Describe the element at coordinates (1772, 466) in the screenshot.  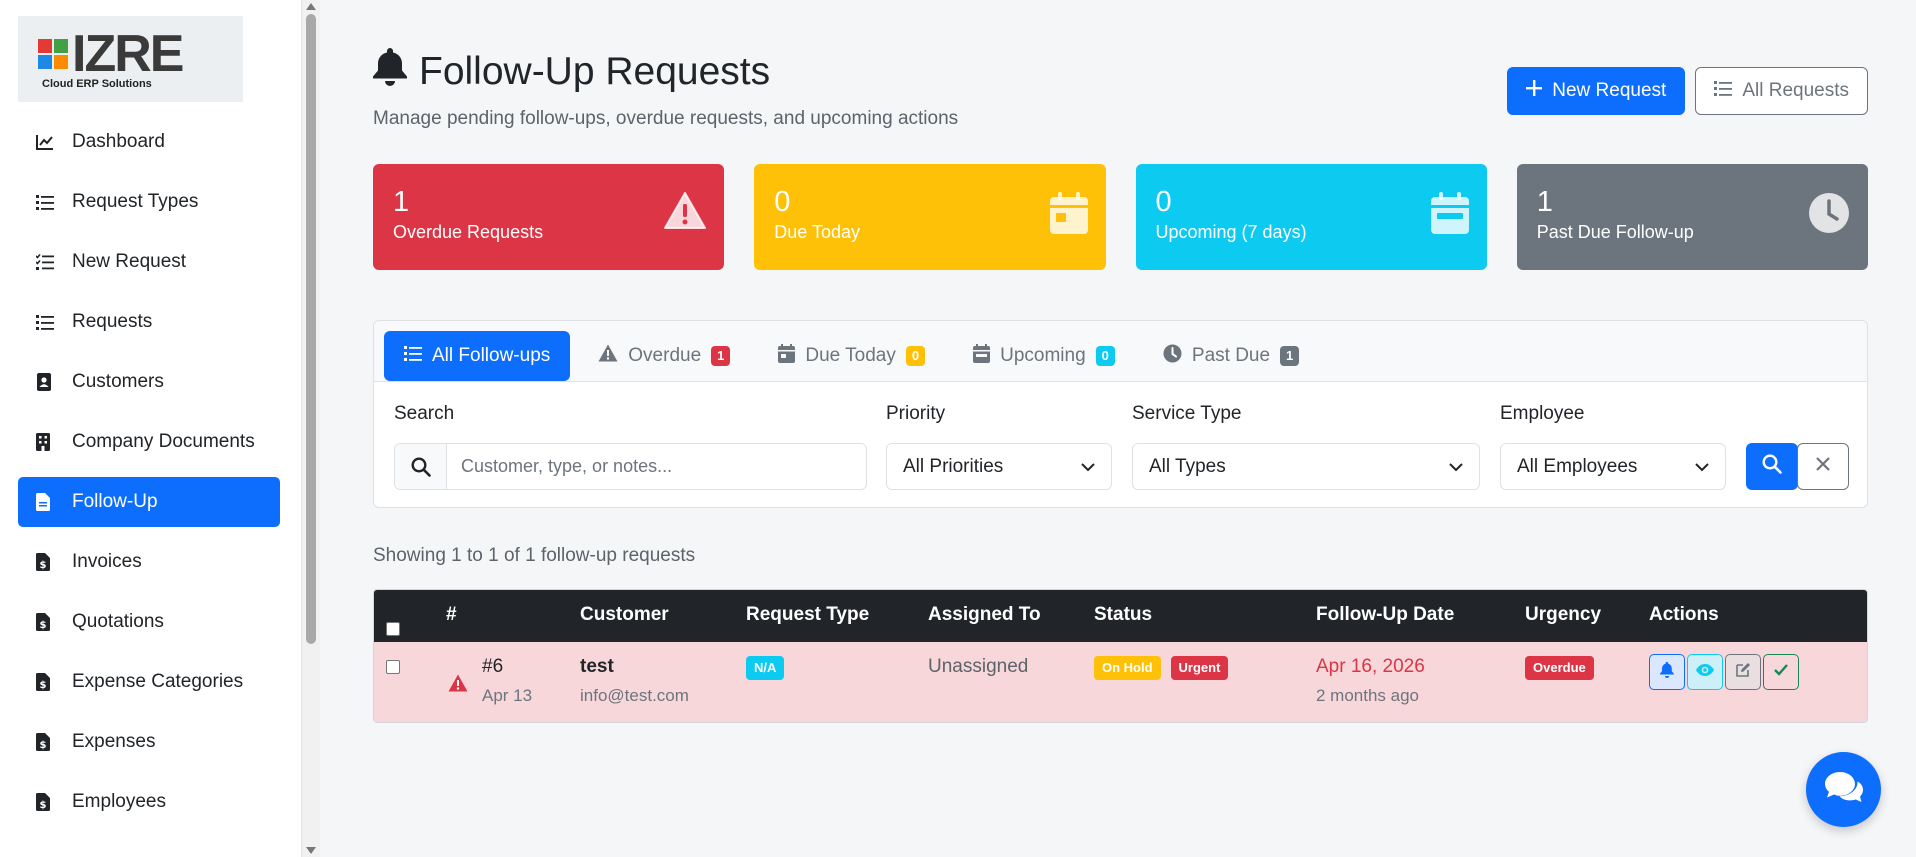
I see `apply-filters-button` at that location.